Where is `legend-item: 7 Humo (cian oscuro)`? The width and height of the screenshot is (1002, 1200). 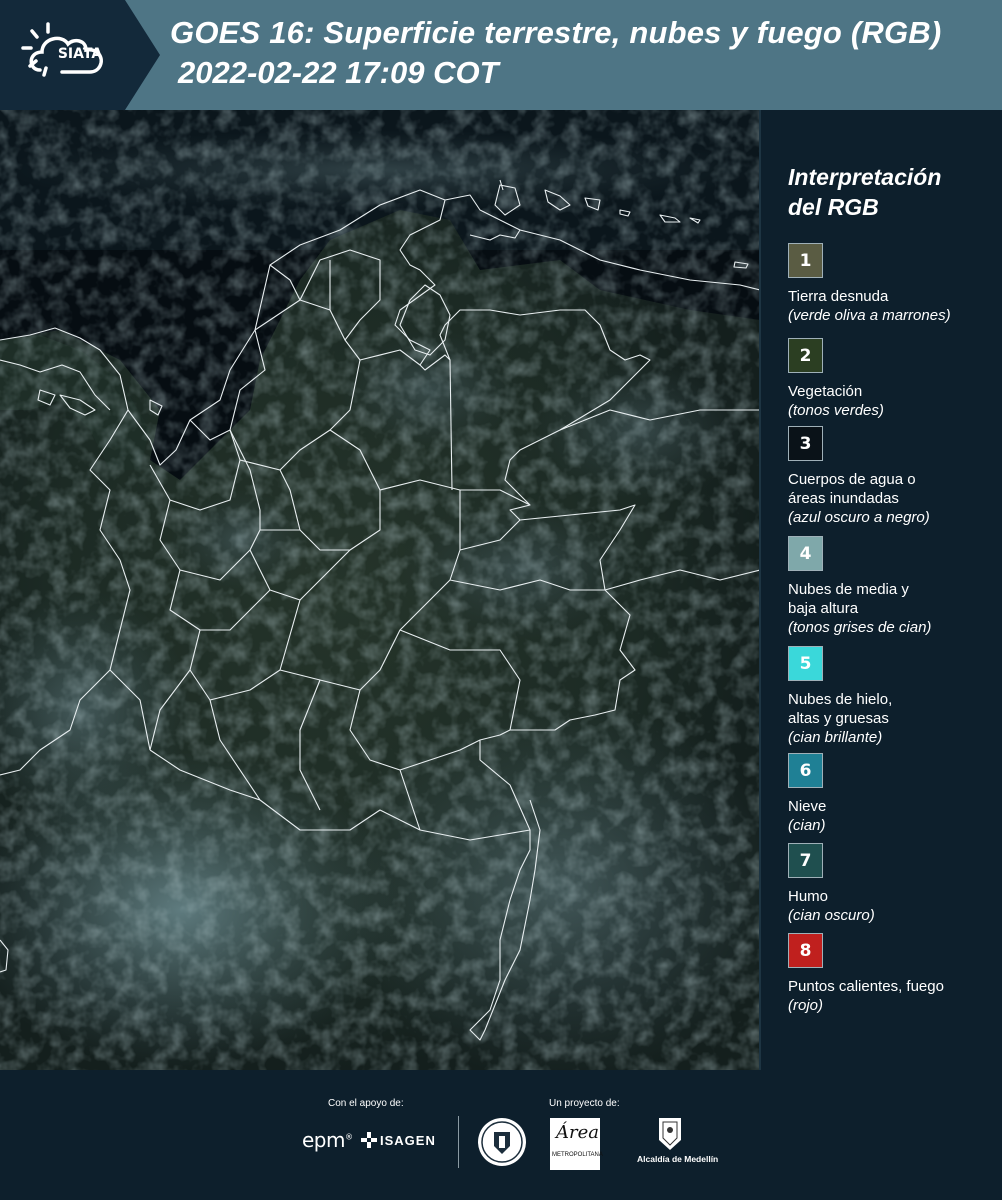 legend-item: 7 Humo (cian oscuro) is located at coordinates (893, 884).